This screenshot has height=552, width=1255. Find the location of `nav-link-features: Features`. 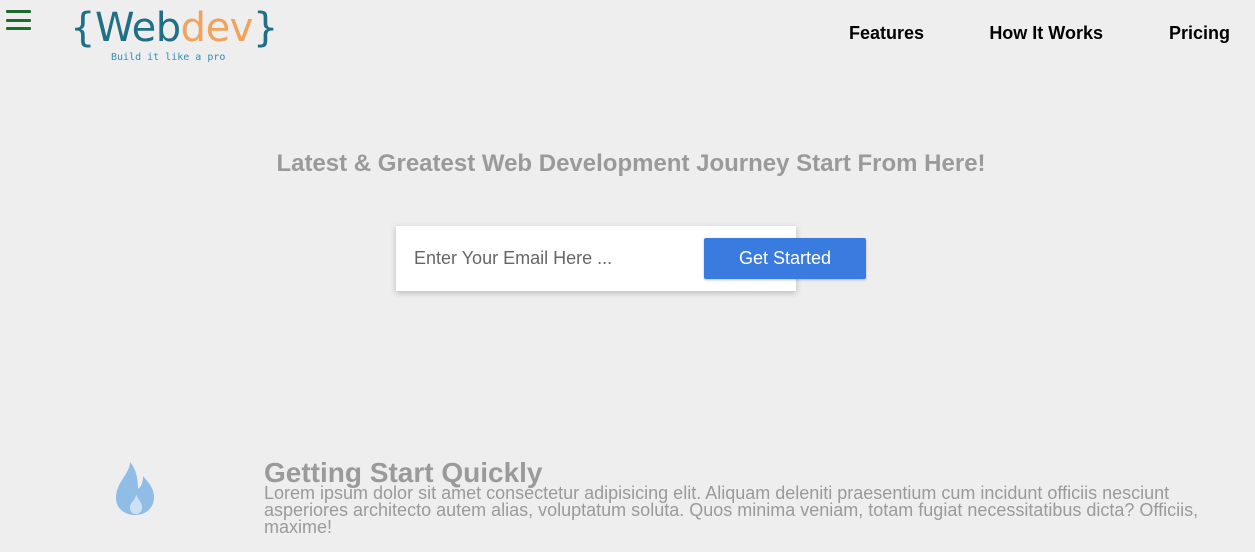

nav-link-features: Features is located at coordinates (886, 33).